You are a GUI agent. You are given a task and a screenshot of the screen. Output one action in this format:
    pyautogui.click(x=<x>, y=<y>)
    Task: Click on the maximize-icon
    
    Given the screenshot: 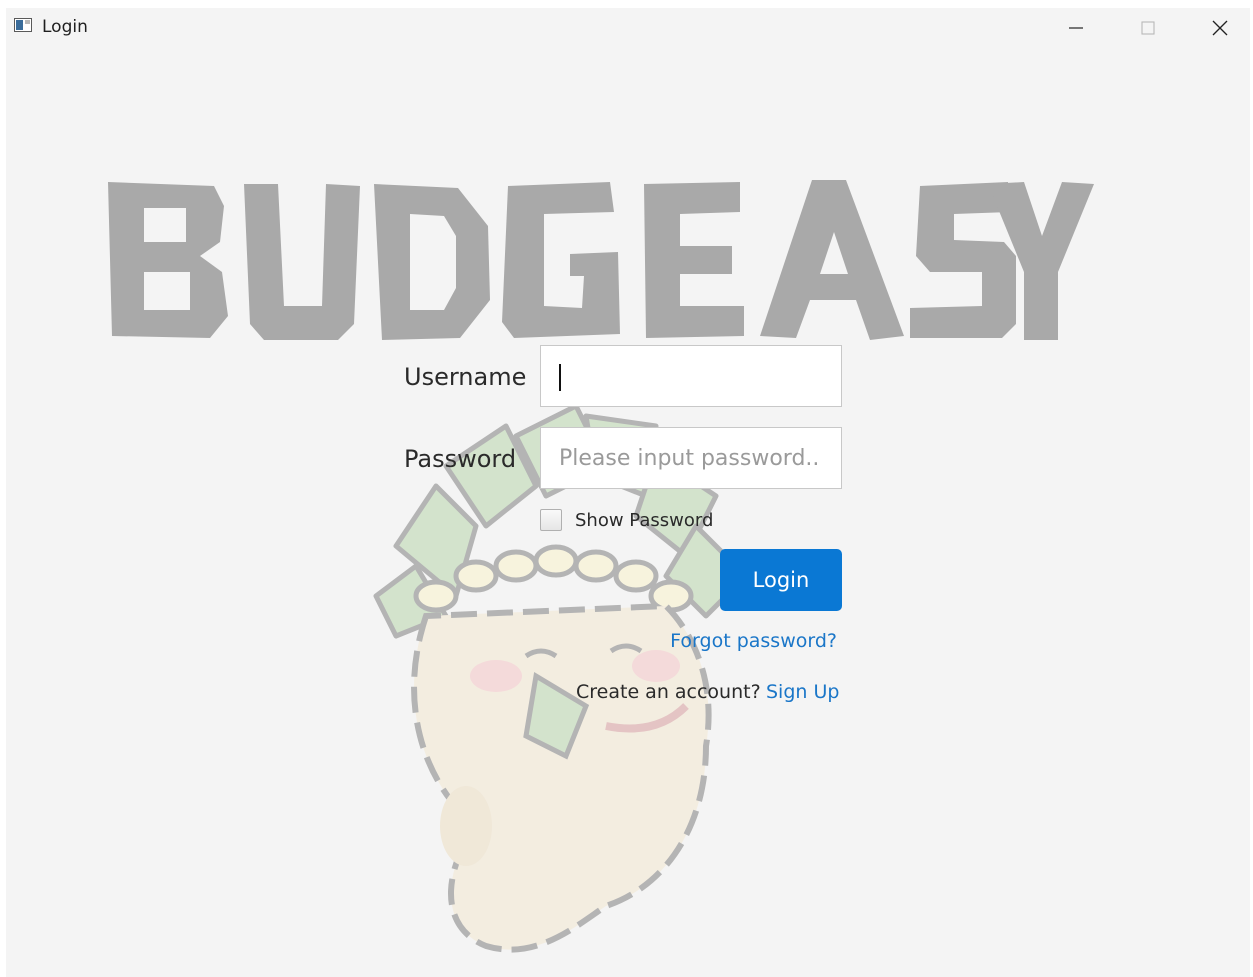 What is the action you would take?
    pyautogui.click(x=1148, y=28)
    